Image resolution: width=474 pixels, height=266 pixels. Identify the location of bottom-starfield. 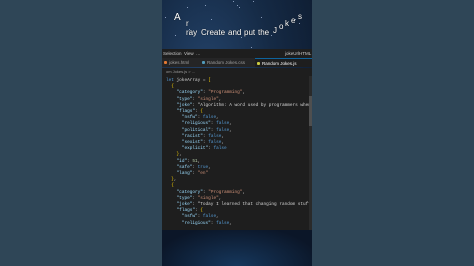
(237, 248).